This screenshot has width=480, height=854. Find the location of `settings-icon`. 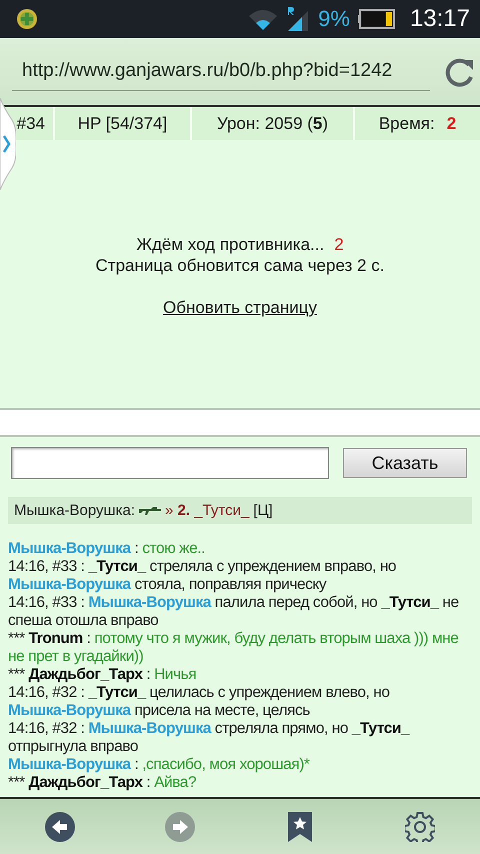

settings-icon is located at coordinates (420, 827).